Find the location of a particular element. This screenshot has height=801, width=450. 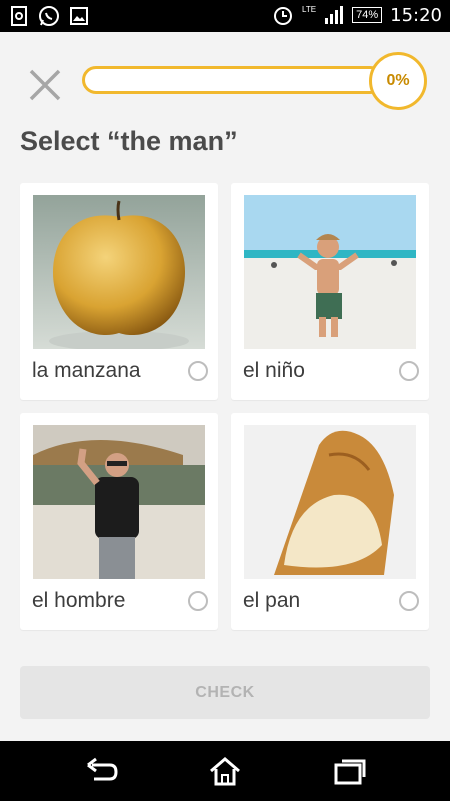

gallery-icon is located at coordinates (79, 16).